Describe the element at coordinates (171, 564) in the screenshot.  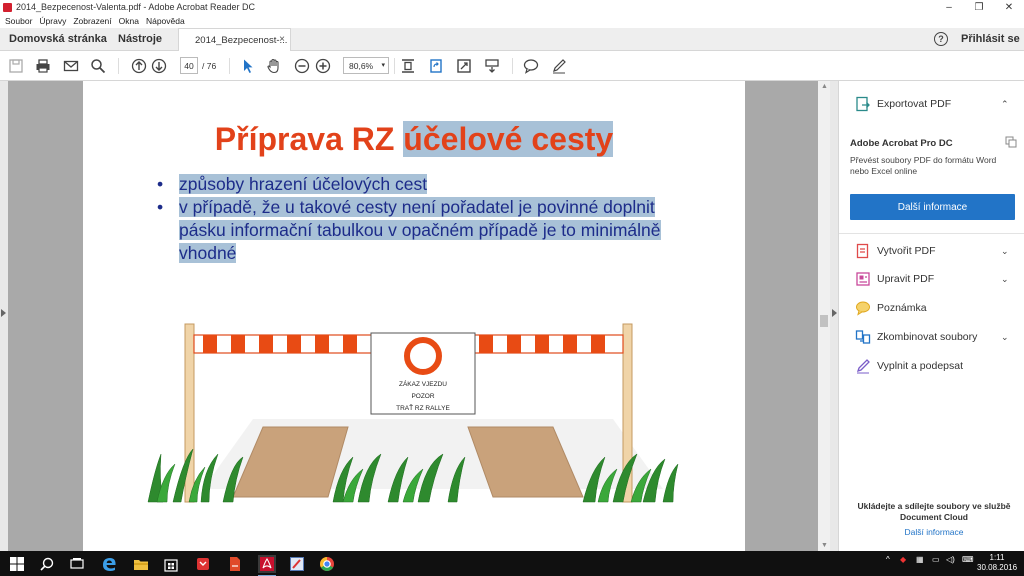
I see `store-icon` at that location.